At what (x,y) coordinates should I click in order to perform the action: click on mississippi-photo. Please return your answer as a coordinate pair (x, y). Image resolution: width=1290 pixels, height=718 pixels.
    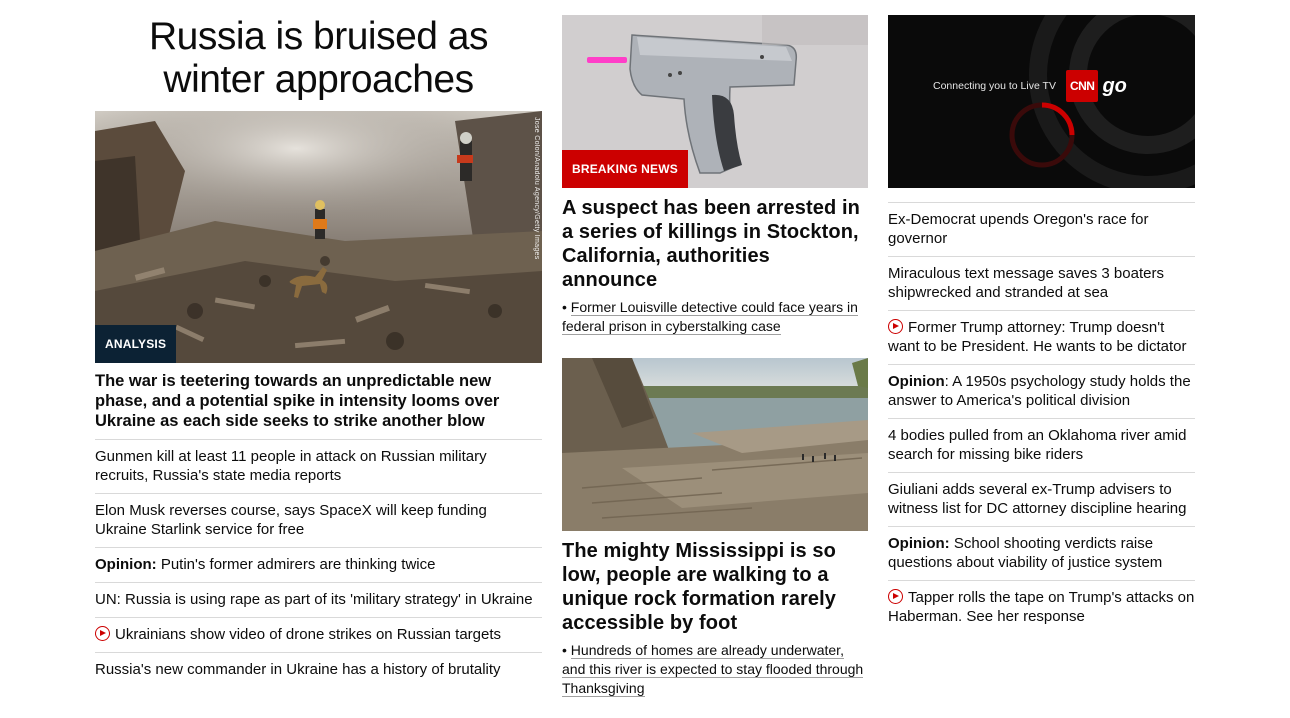
    Looking at the image, I should click on (715, 444).